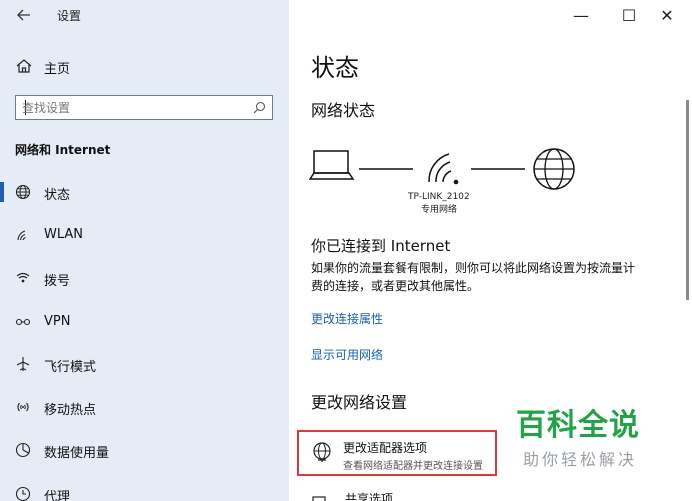  Describe the element at coordinates (331, 165) in the screenshot. I see `laptop-icon` at that location.